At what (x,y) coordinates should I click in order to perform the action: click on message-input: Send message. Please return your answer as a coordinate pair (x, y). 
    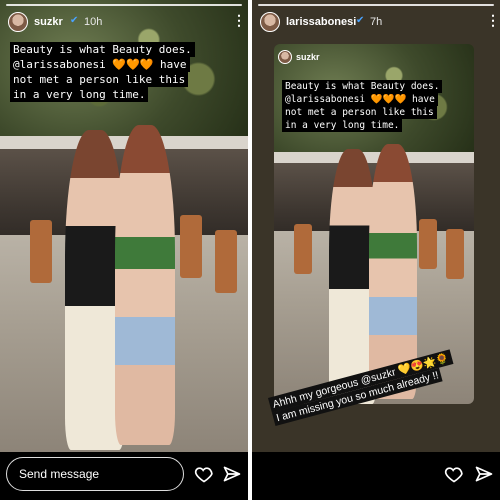
    Looking at the image, I should click on (95, 474).